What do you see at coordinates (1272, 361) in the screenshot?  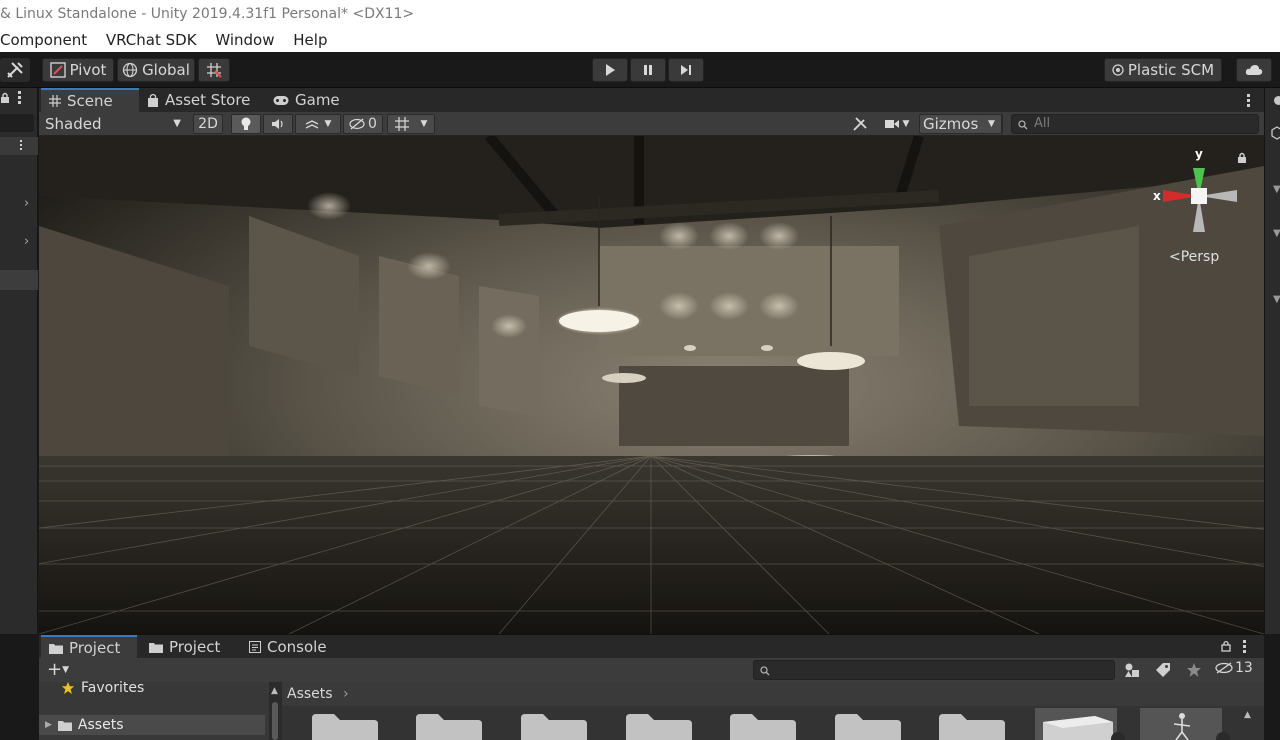 I see `inspector-panel-edge: ▼ ▼ ▼` at bounding box center [1272, 361].